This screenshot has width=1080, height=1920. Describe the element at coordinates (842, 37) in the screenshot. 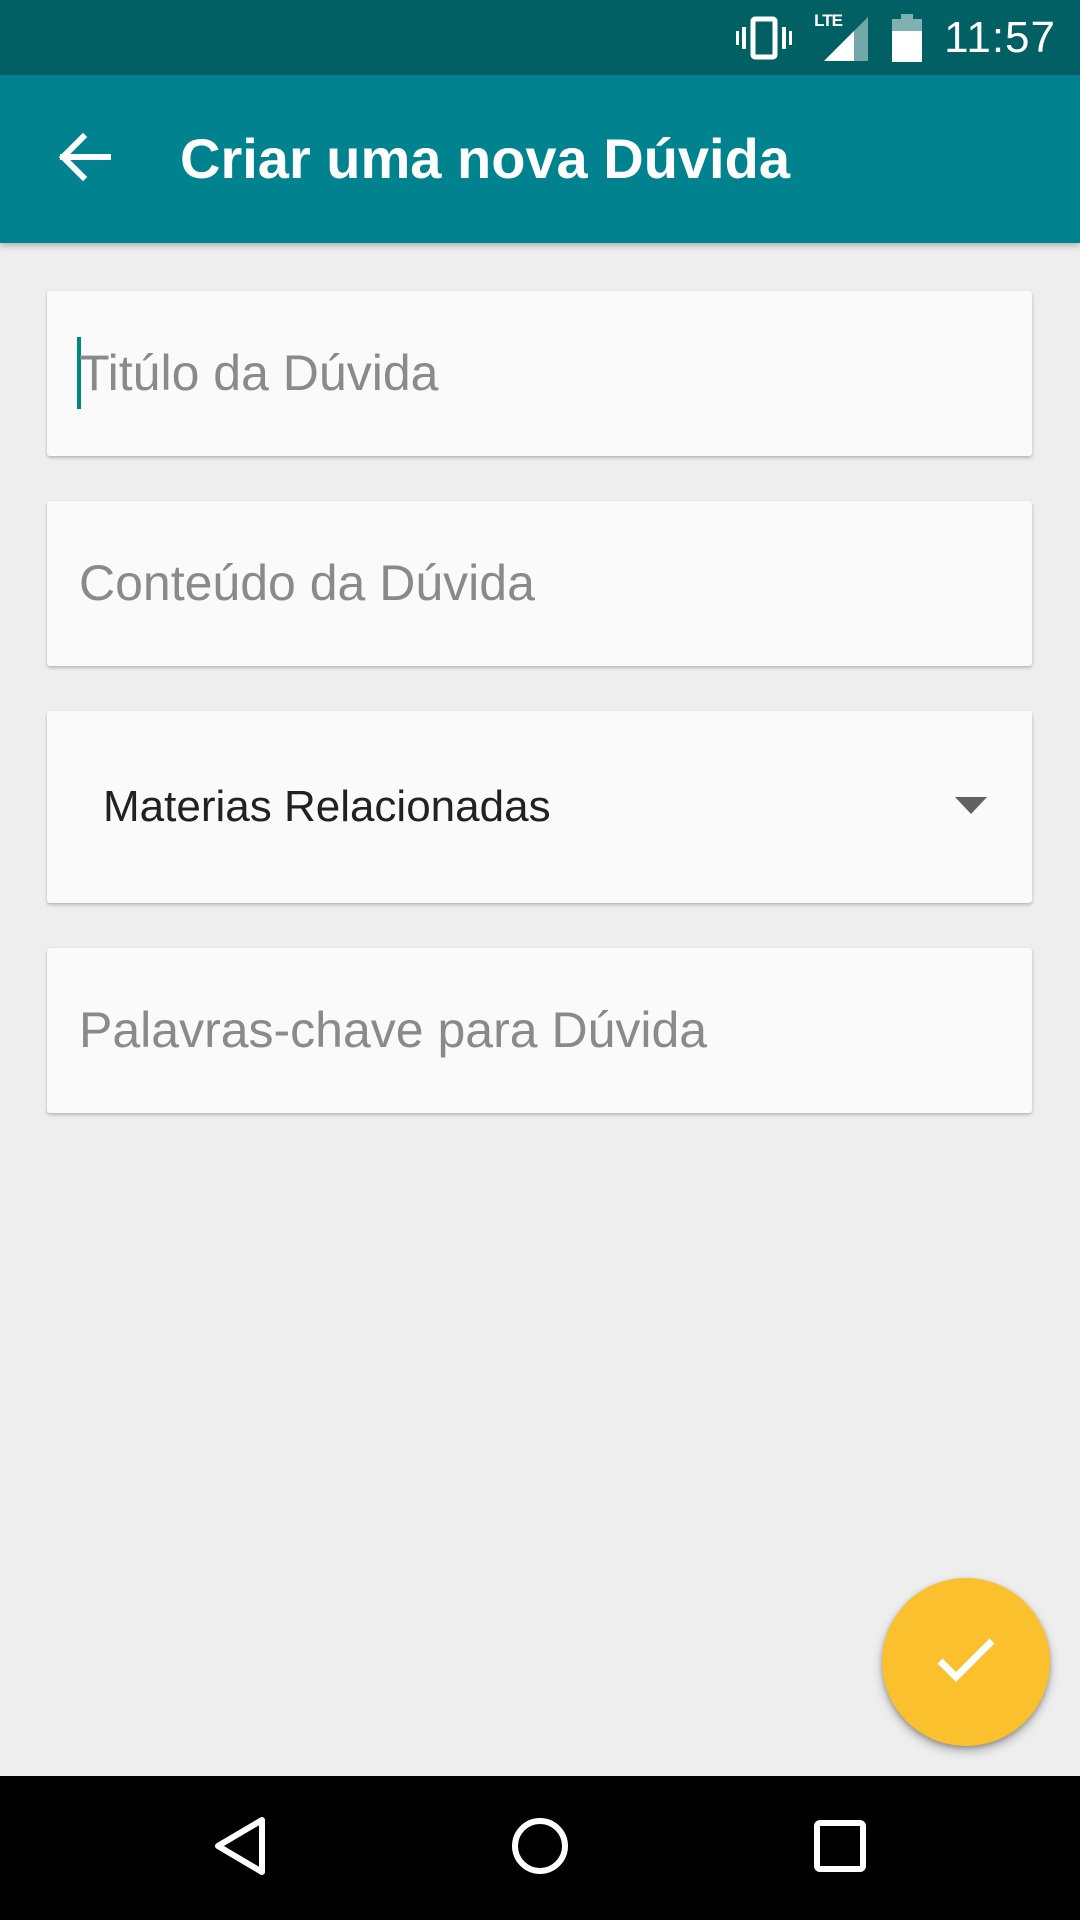

I see `signal-icon: LTE` at that location.